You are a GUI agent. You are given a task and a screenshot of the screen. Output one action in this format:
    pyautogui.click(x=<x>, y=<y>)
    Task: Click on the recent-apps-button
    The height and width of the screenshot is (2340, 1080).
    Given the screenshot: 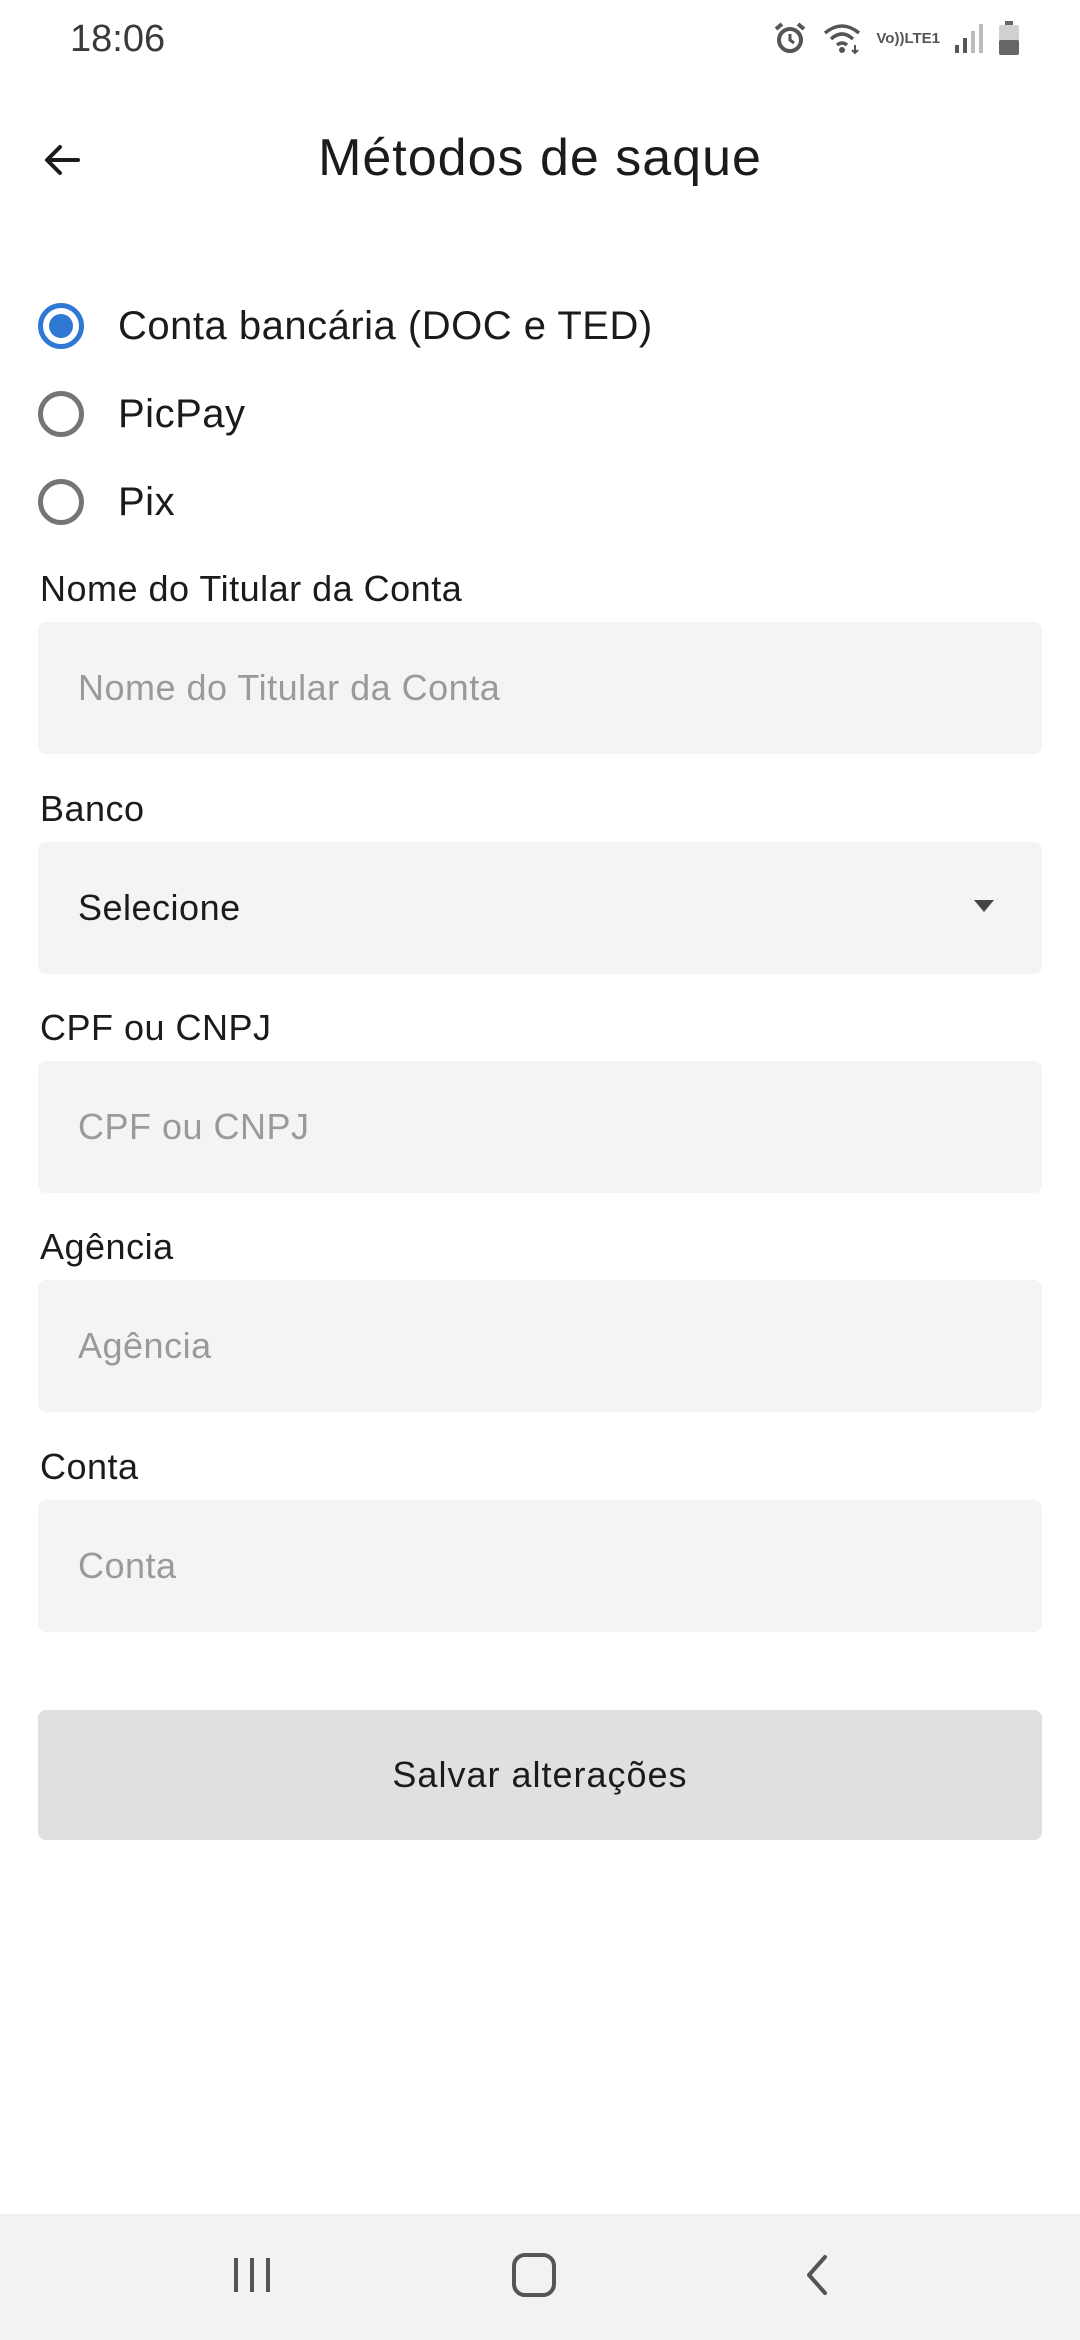 What is the action you would take?
    pyautogui.click(x=252, y=2277)
    